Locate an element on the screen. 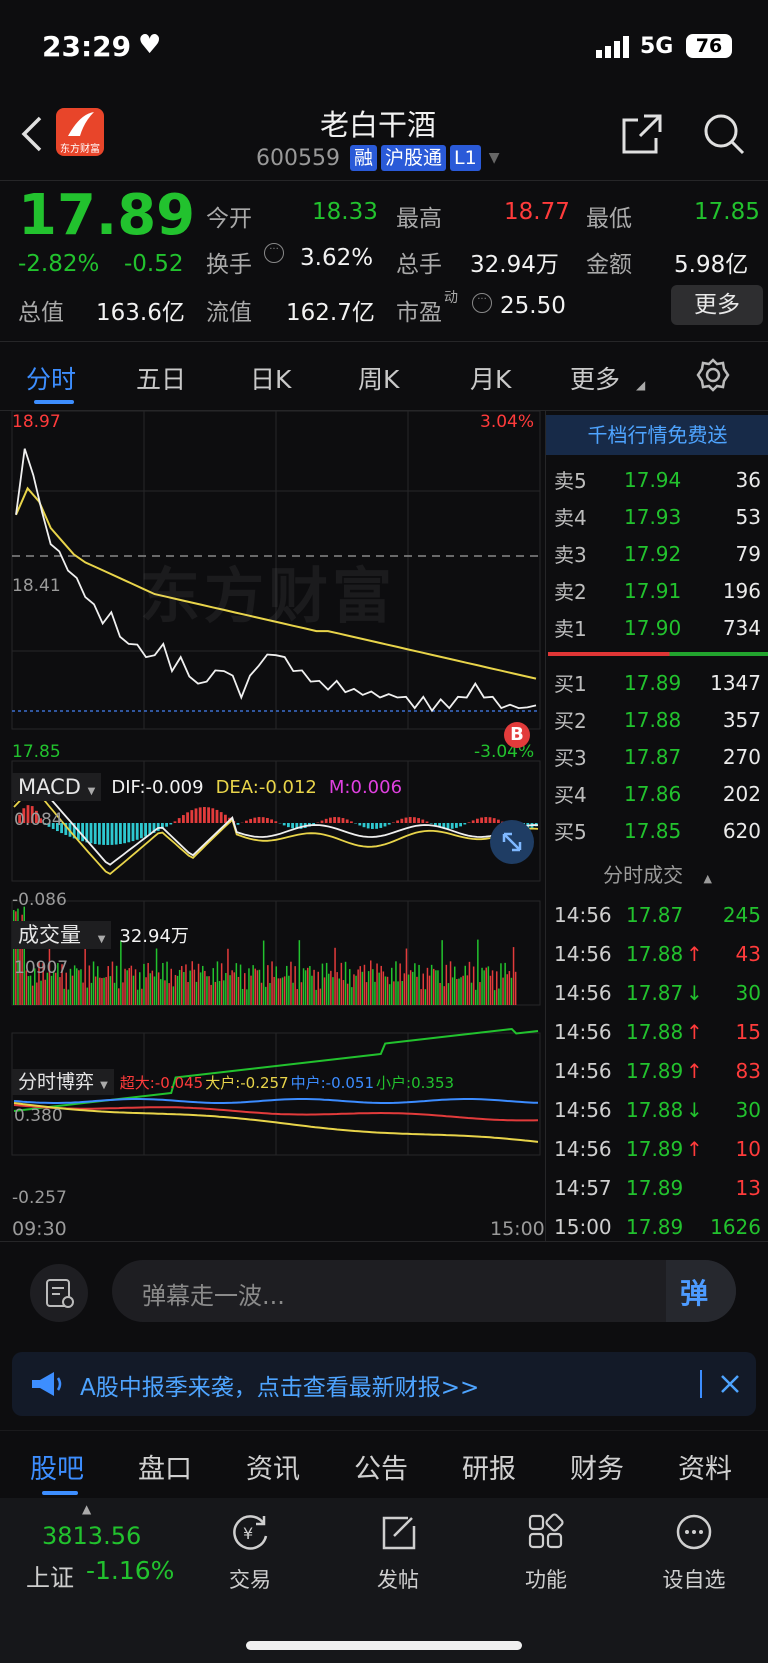 This screenshot has width=768, height=1663. tab-research: 研报 is located at coordinates (489, 1466).